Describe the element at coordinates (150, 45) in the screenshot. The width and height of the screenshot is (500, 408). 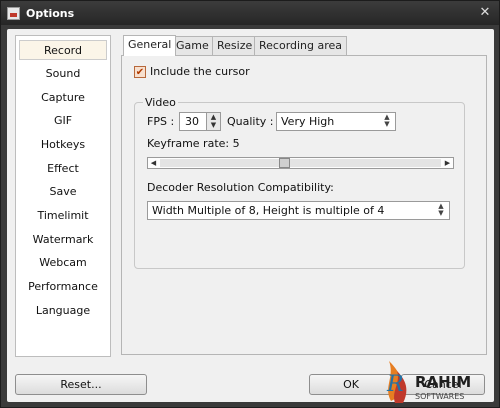
I see `tab-general: General` at that location.